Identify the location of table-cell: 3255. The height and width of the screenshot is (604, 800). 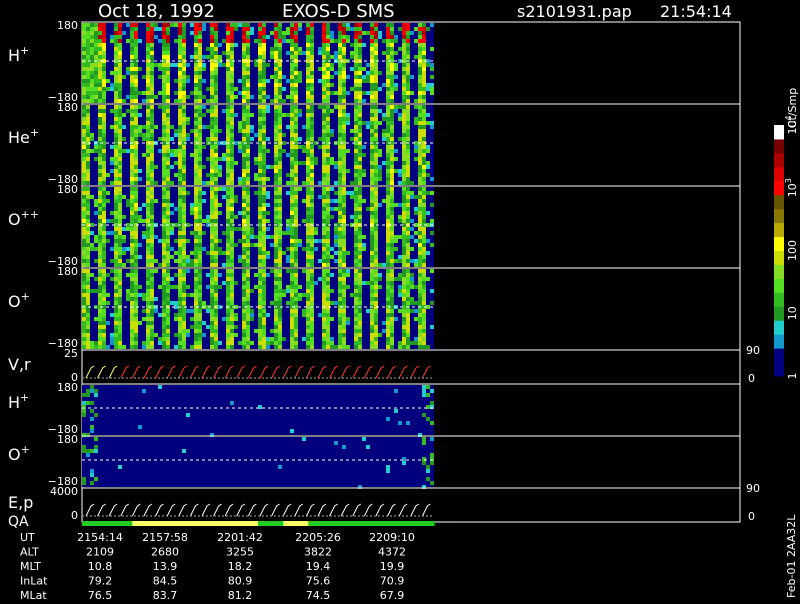
(240, 552).